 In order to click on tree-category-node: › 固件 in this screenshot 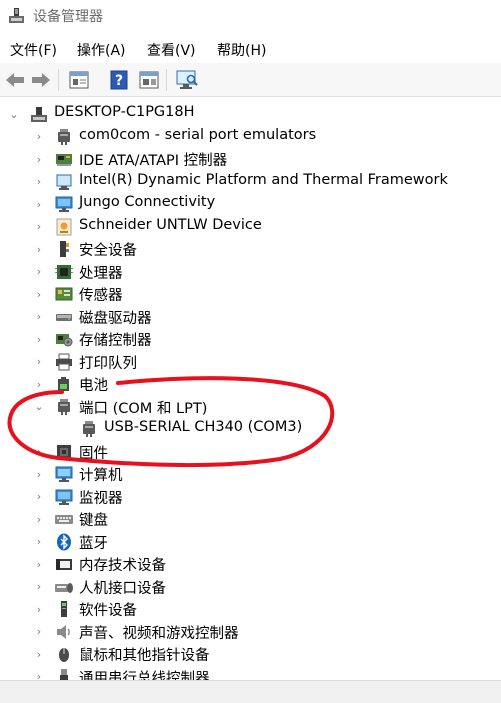, I will do `click(250, 452)`.